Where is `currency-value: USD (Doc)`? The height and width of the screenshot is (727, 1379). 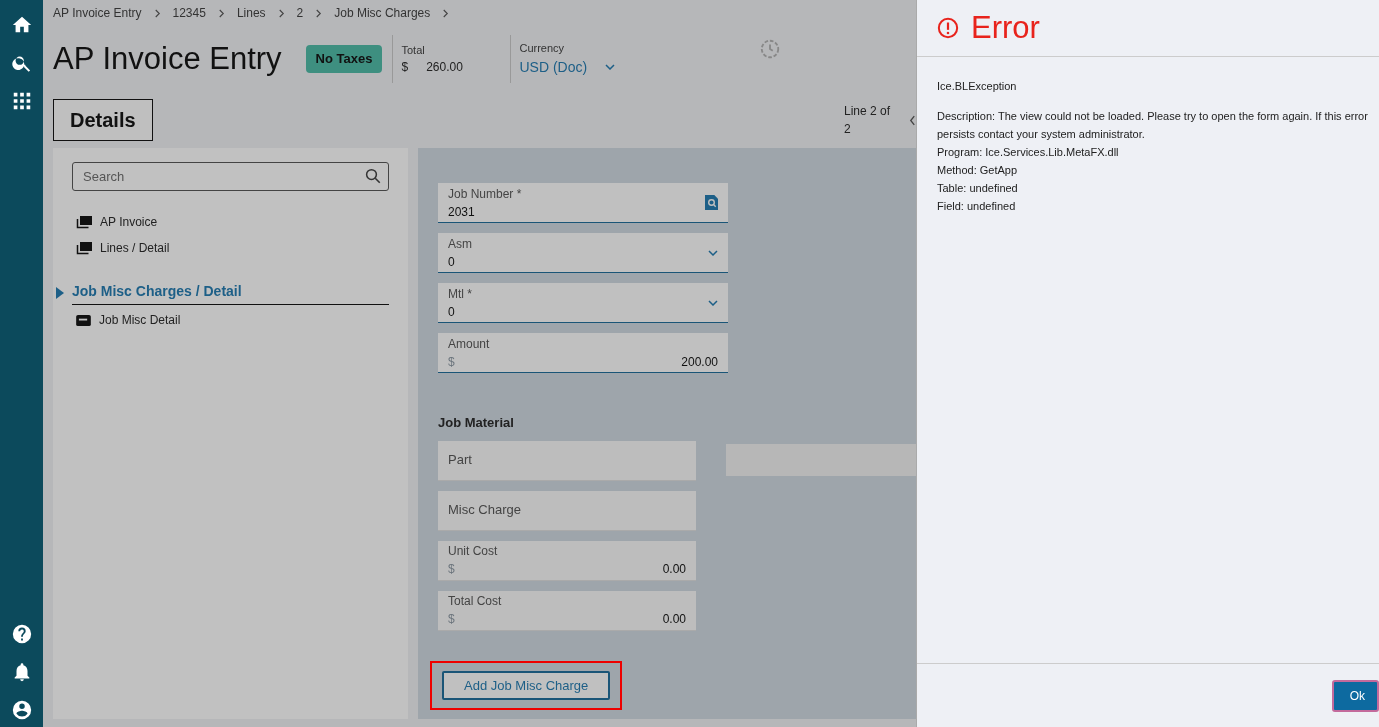
currency-value: USD (Doc) is located at coordinates (553, 67).